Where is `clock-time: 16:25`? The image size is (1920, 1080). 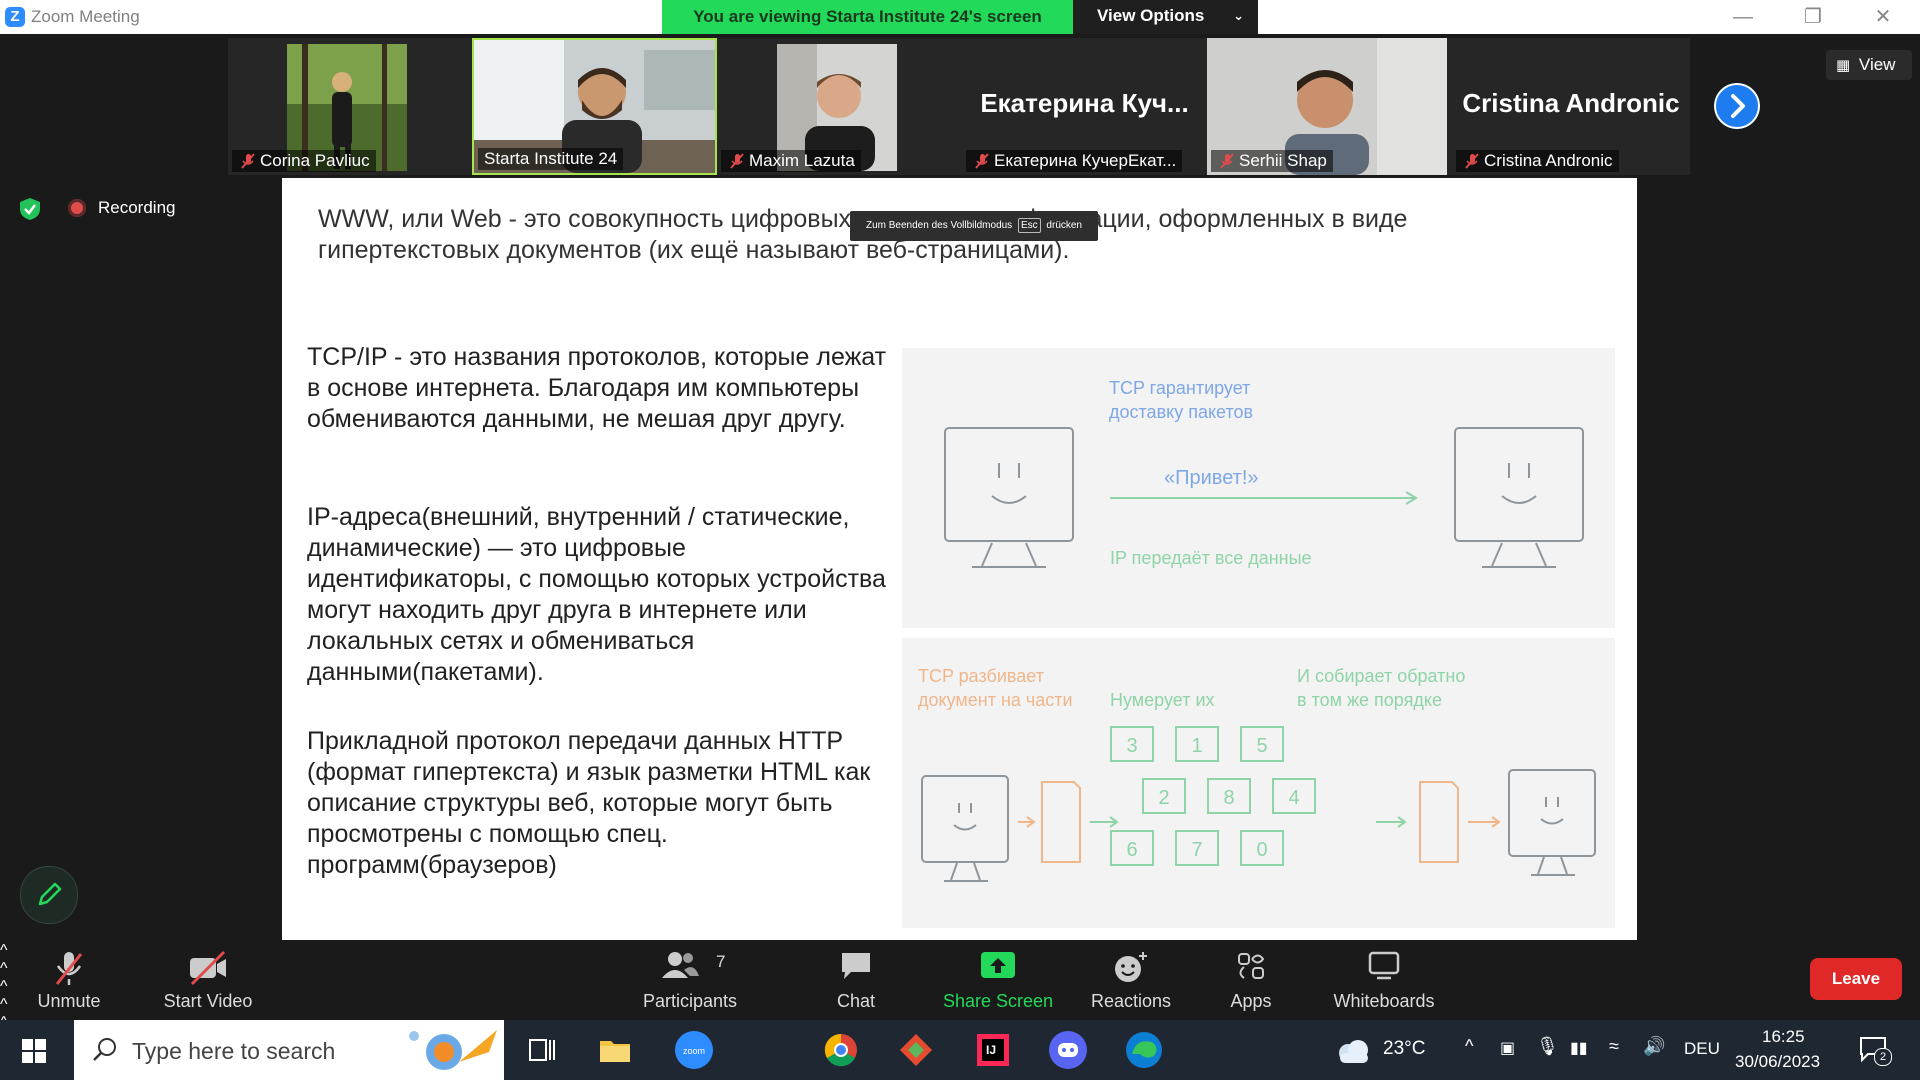
clock-time: 16:25 is located at coordinates (1783, 1037).